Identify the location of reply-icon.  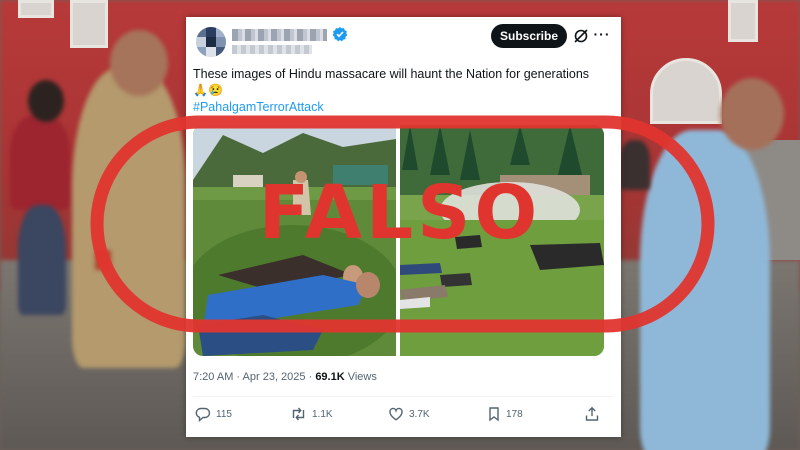
(203, 414).